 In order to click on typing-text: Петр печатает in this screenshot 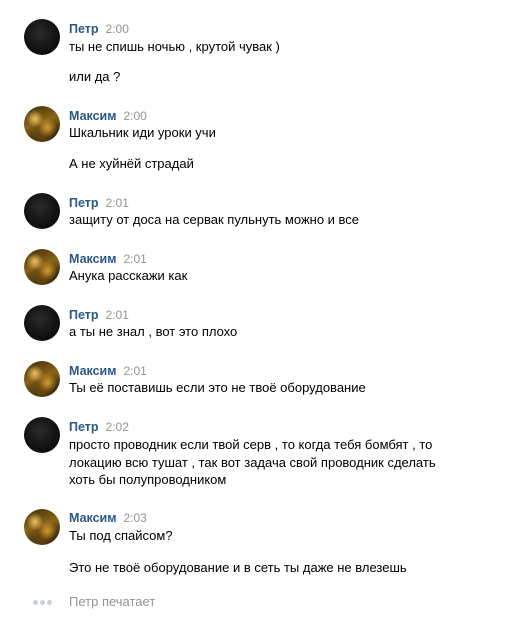, I will do `click(112, 601)`.